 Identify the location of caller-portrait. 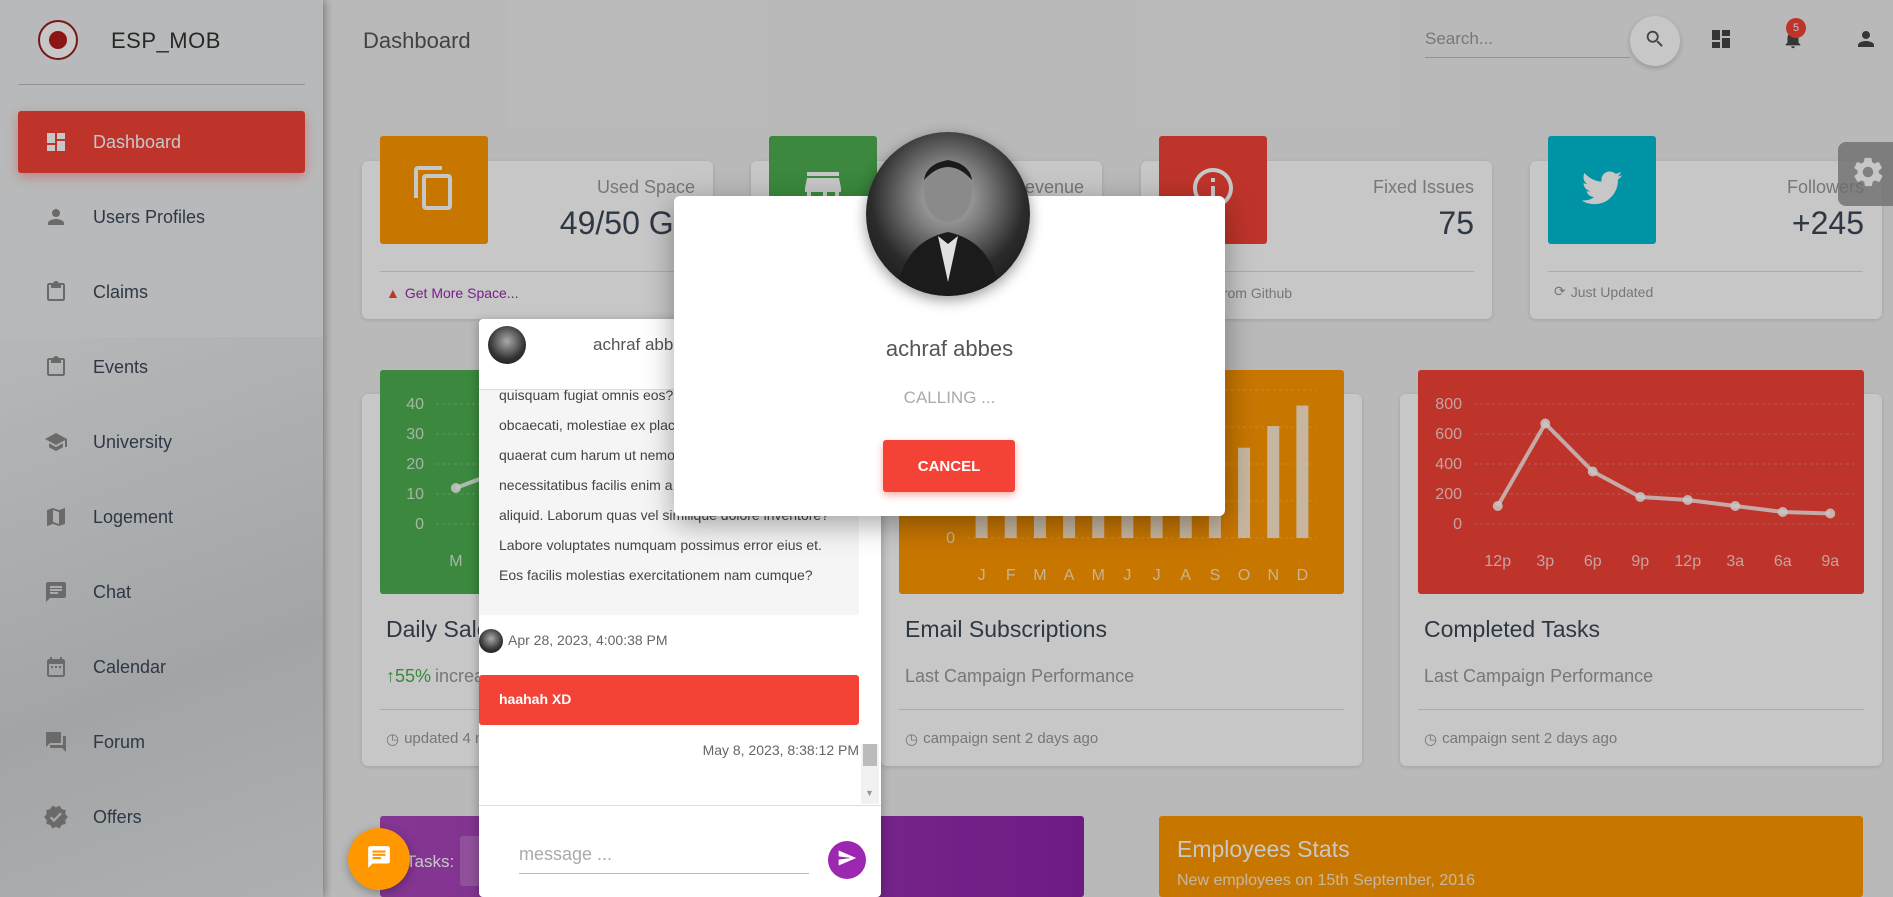
(948, 228).